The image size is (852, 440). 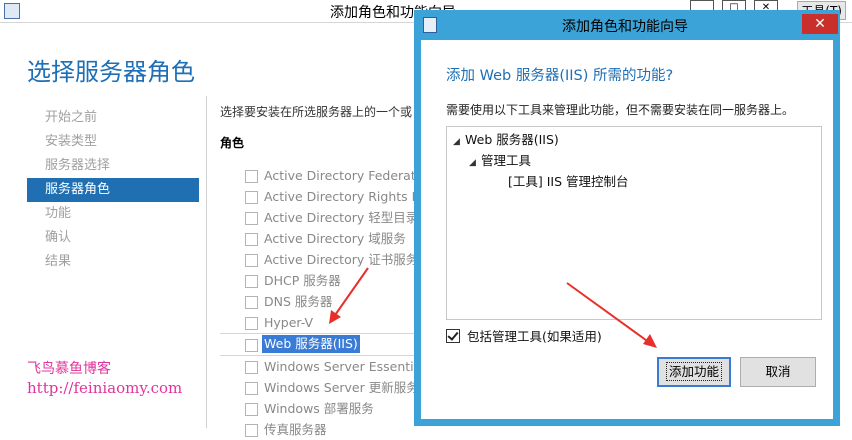 What do you see at coordinates (232, 143) in the screenshot?
I see `roles-header: 角色` at bounding box center [232, 143].